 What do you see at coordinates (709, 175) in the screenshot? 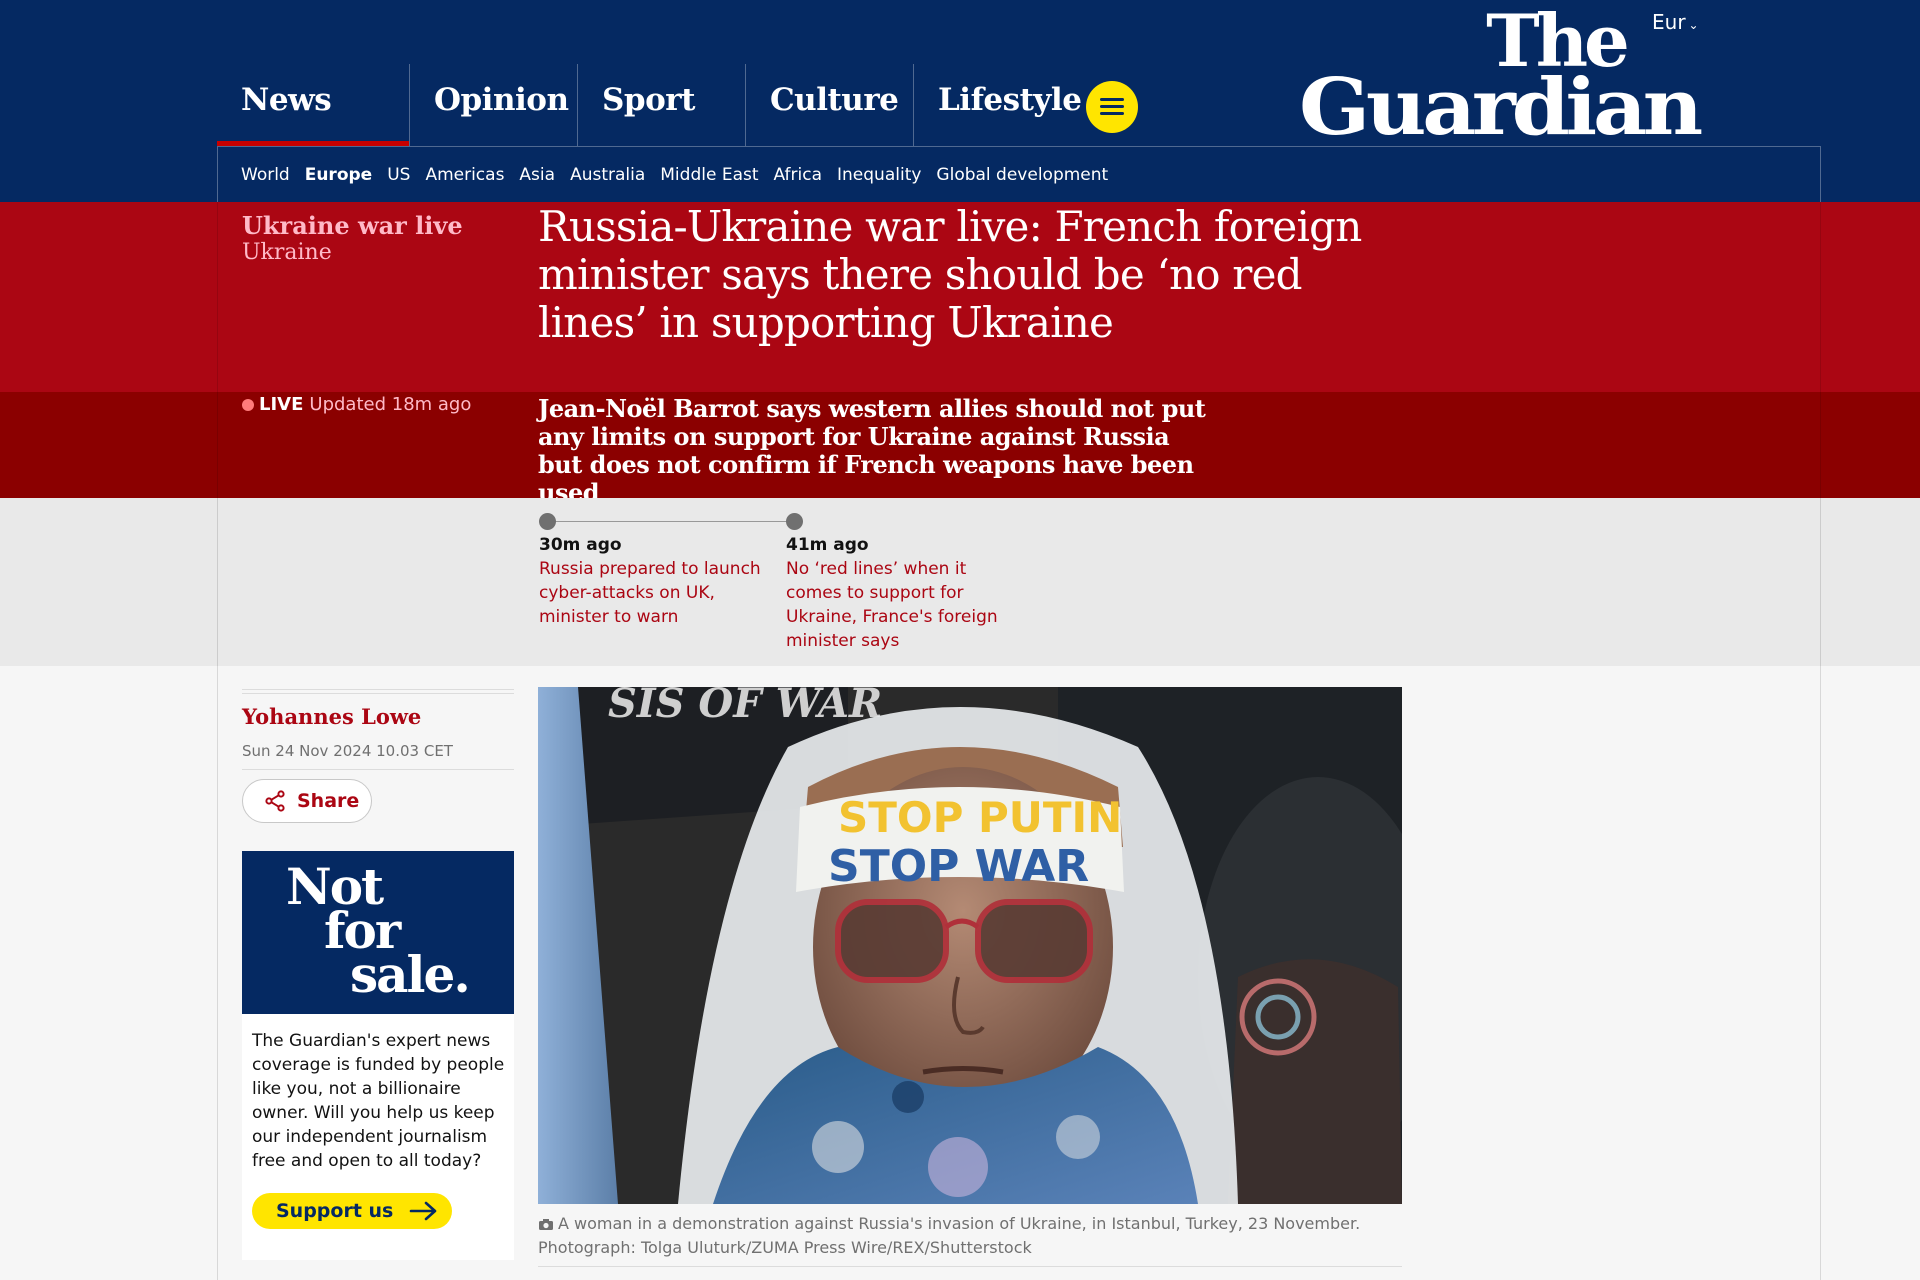
I see `subnav-item-middle-east: Middle East` at bounding box center [709, 175].